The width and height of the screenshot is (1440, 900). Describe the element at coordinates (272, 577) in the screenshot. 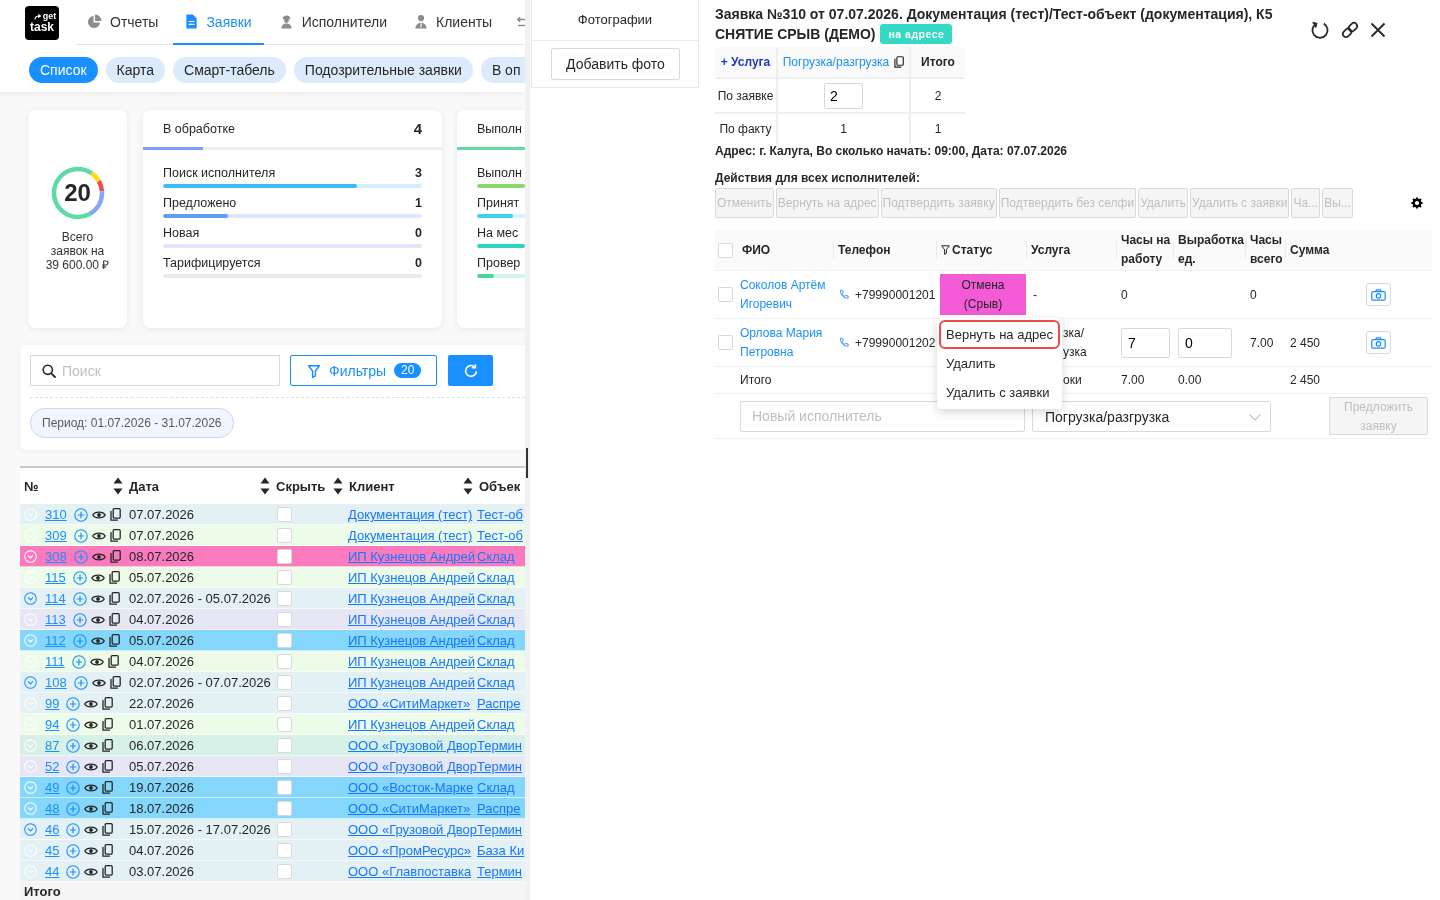

I see `table-row: 115 05.07.2026 ИП Кузнецов Андрей Склад` at that location.